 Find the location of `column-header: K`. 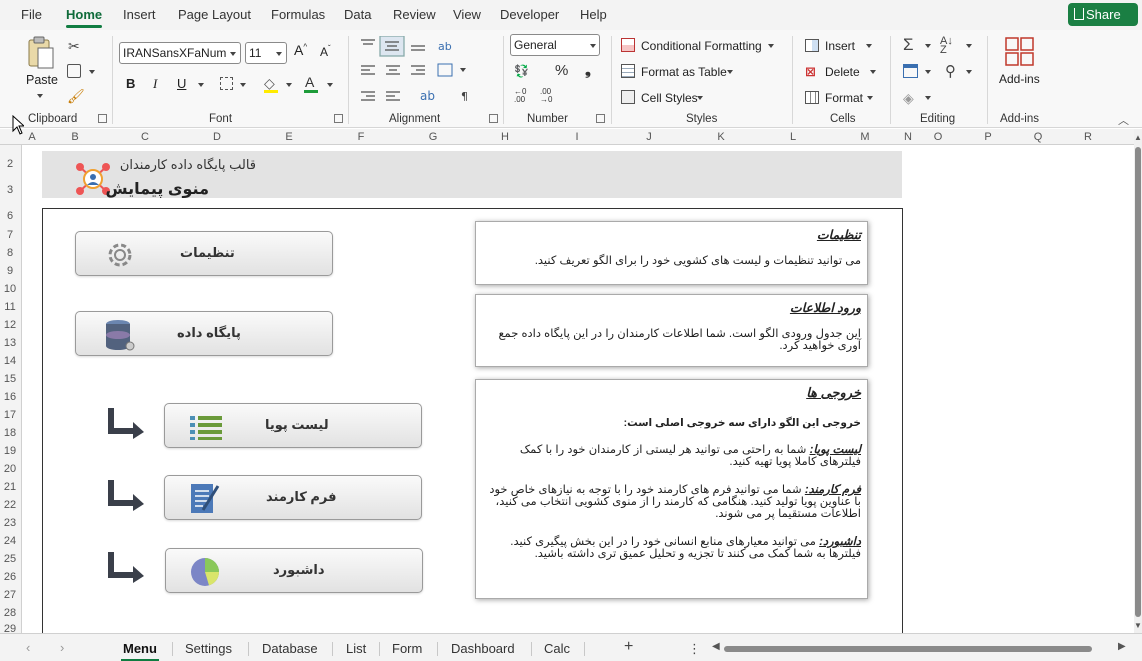

column-header: K is located at coordinates (721, 137).